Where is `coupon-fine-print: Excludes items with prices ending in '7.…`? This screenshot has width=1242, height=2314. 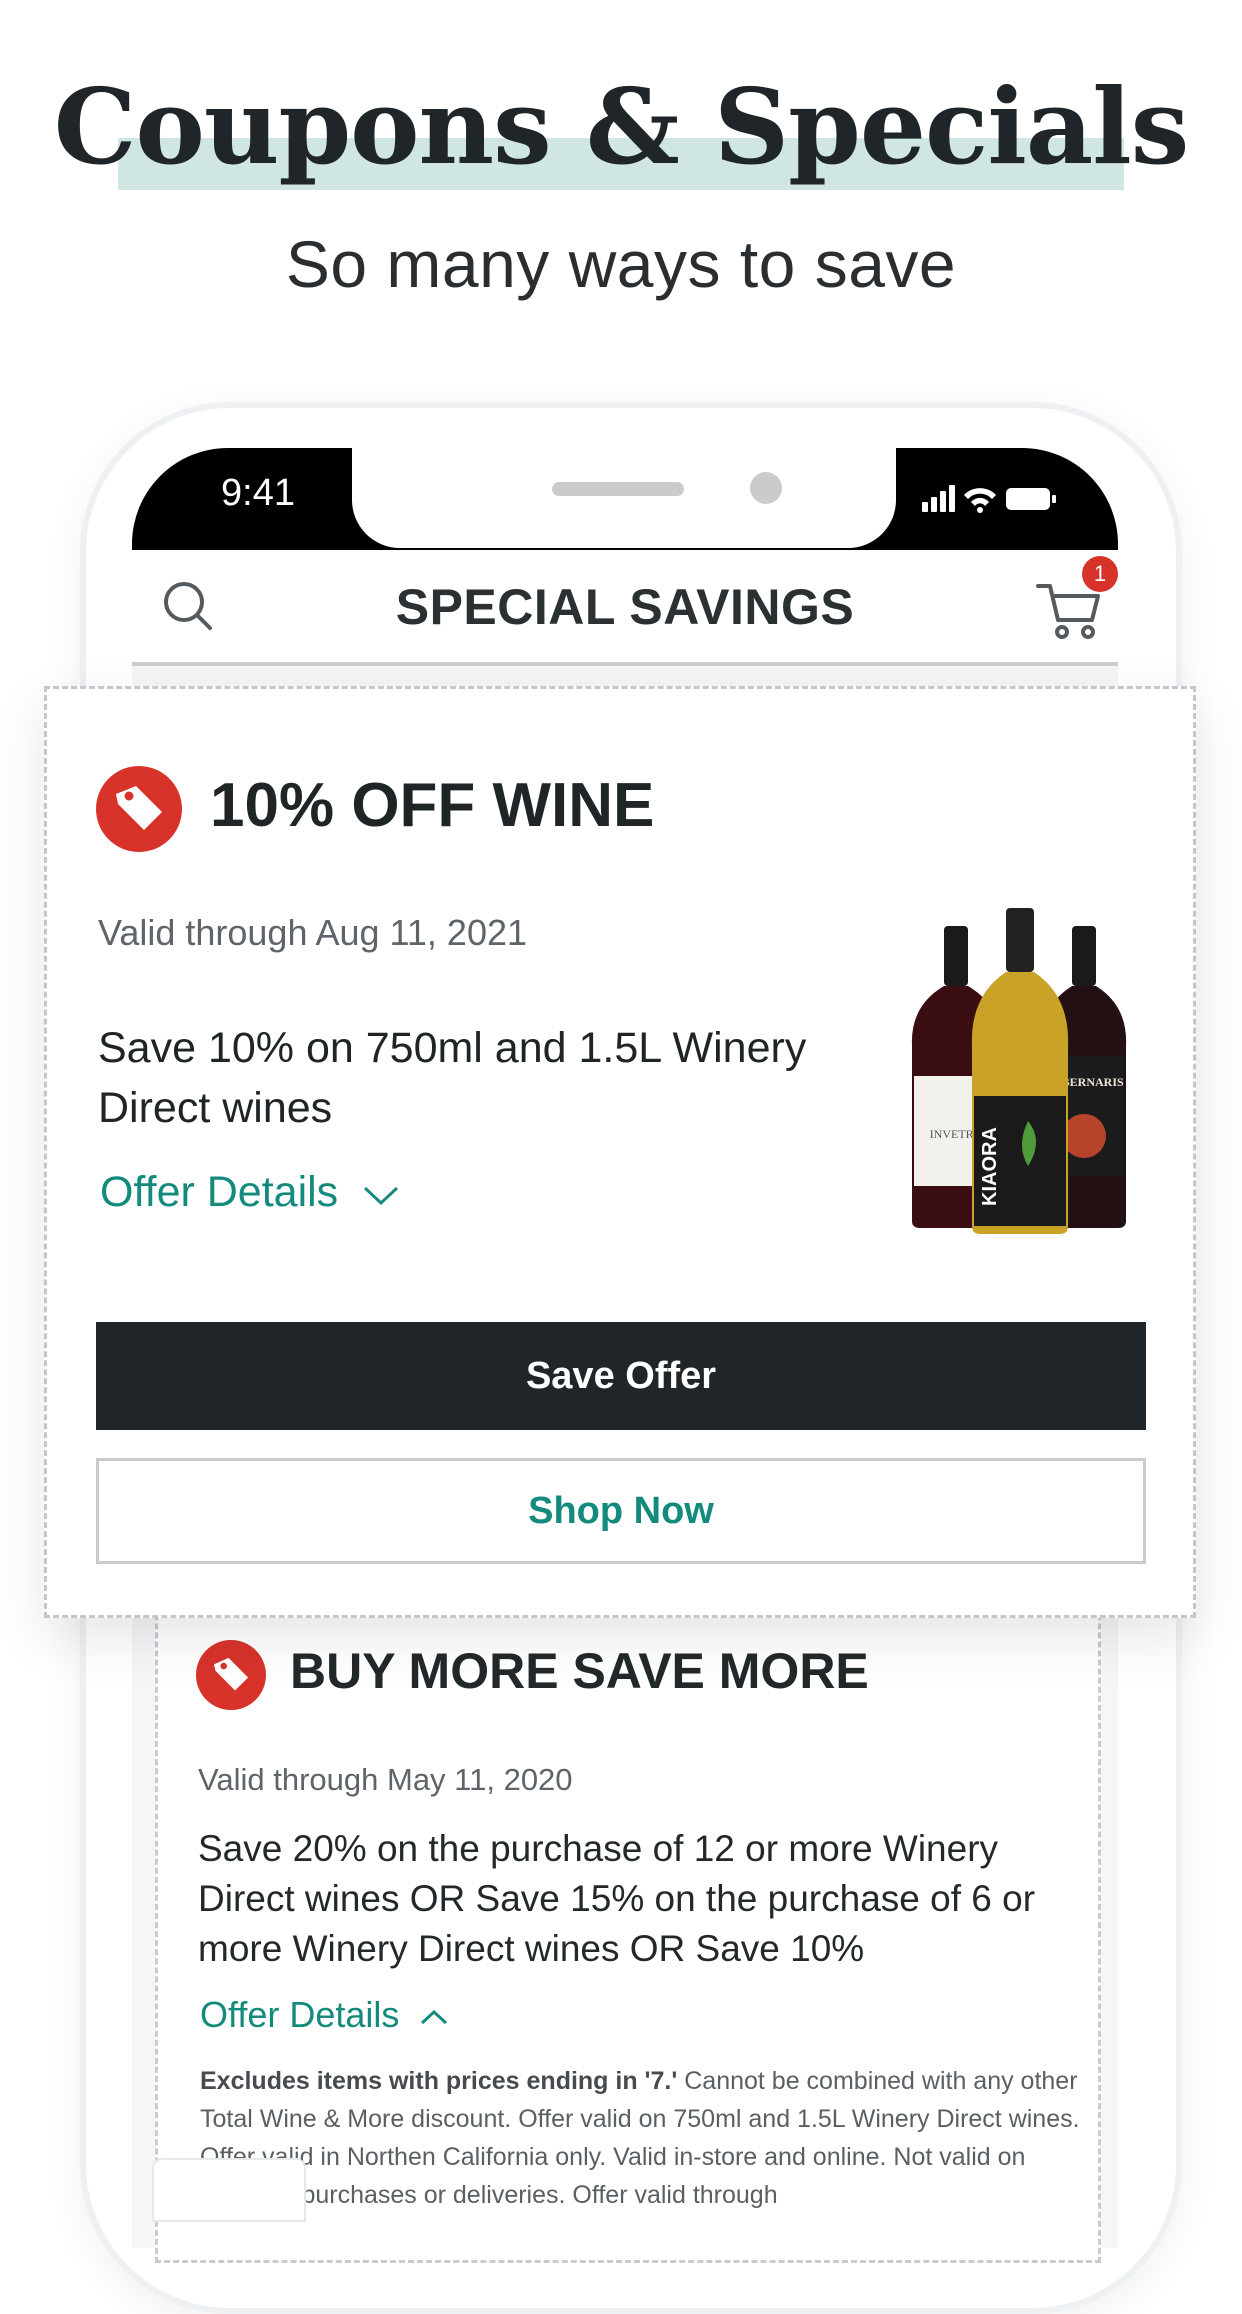 coupon-fine-print: Excludes items with prices ending in '7.… is located at coordinates (640, 2138).